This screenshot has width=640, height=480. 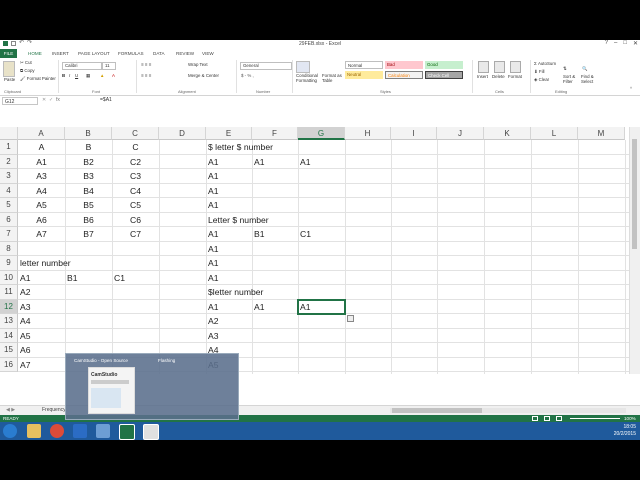 I want to click on cell-a16: A7, so click(x=25, y=365).